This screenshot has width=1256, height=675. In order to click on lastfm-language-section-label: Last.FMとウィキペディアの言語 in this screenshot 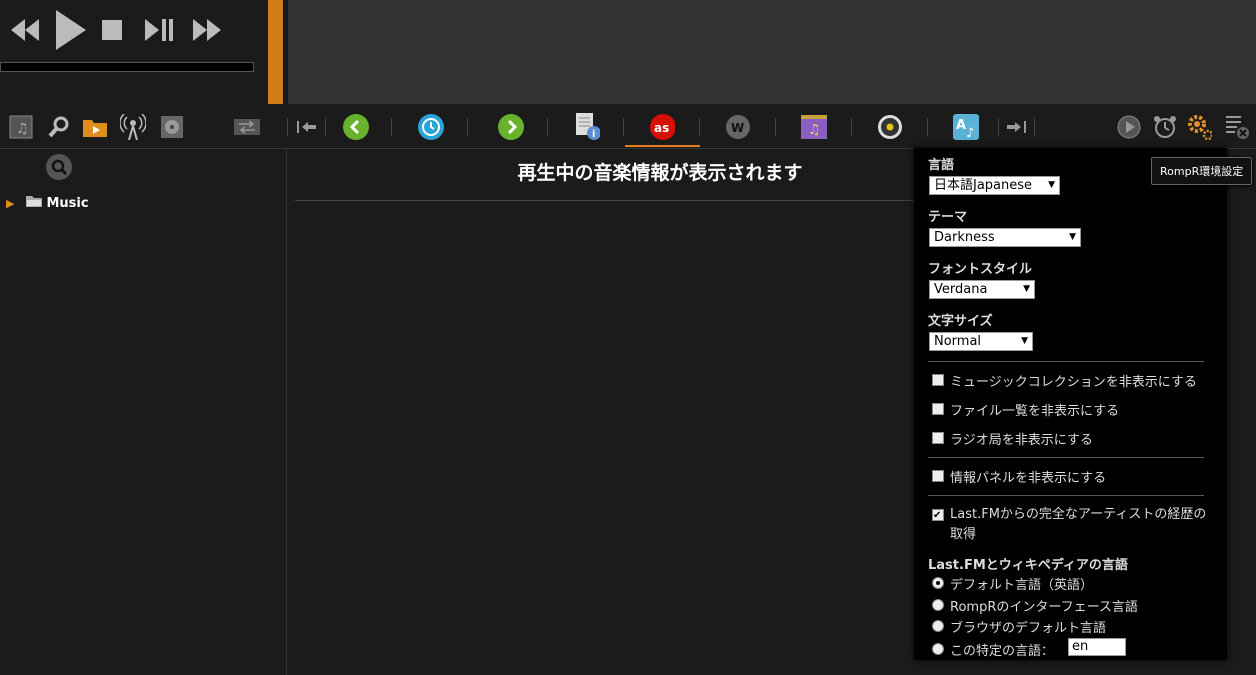, I will do `click(1028, 565)`.